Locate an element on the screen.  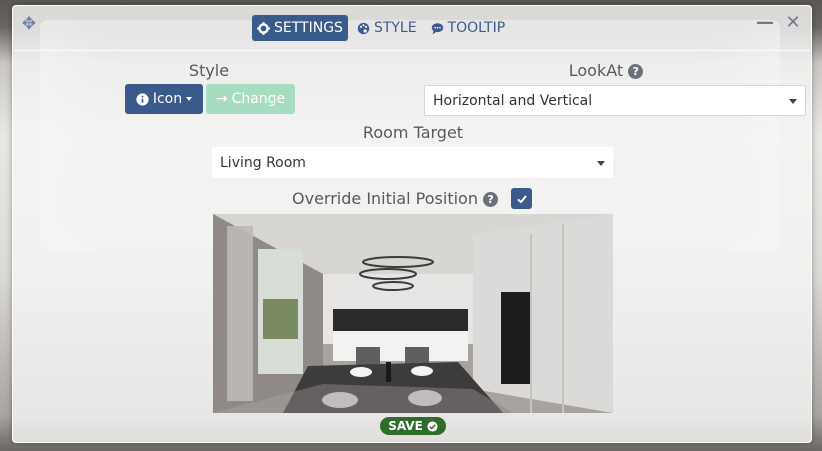
override-checkbox is located at coordinates (521, 198).